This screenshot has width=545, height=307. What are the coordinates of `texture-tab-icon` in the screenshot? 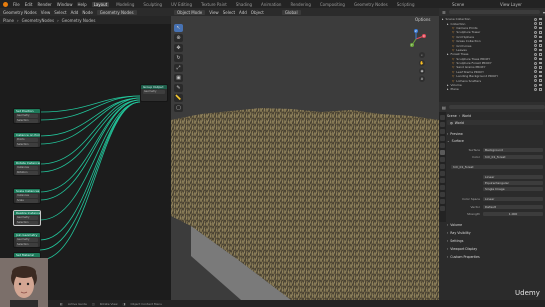 It's located at (442, 208).